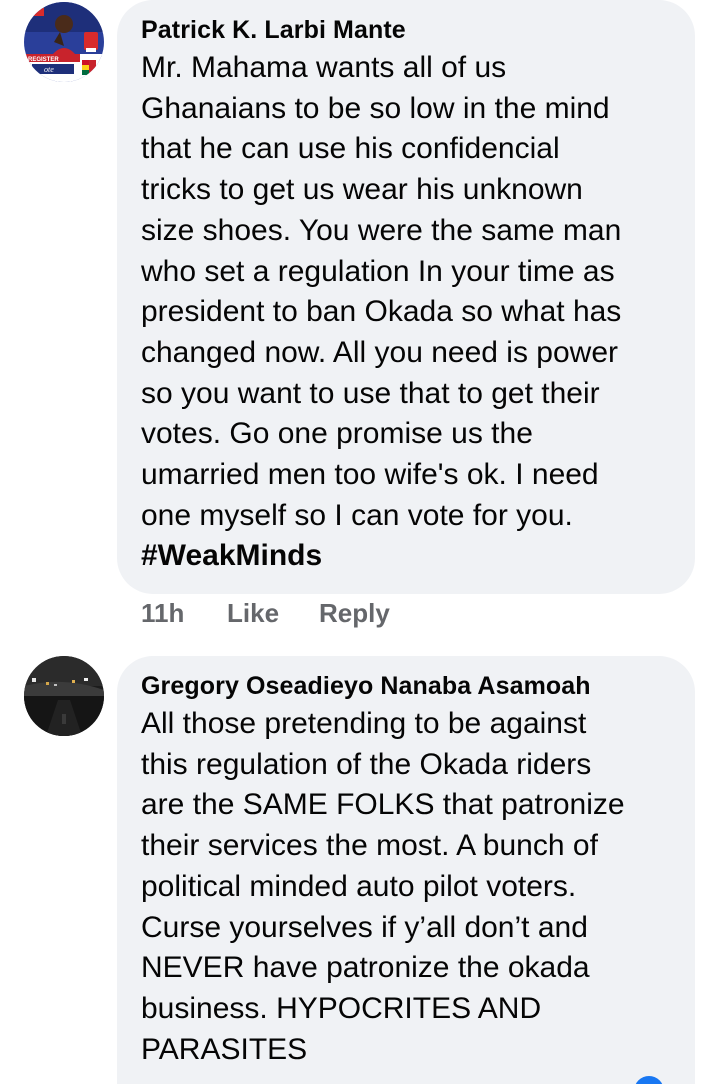 Image resolution: width=720 pixels, height=1084 pixels. I want to click on comment-line: one myself so I can vote for you., so click(357, 515).